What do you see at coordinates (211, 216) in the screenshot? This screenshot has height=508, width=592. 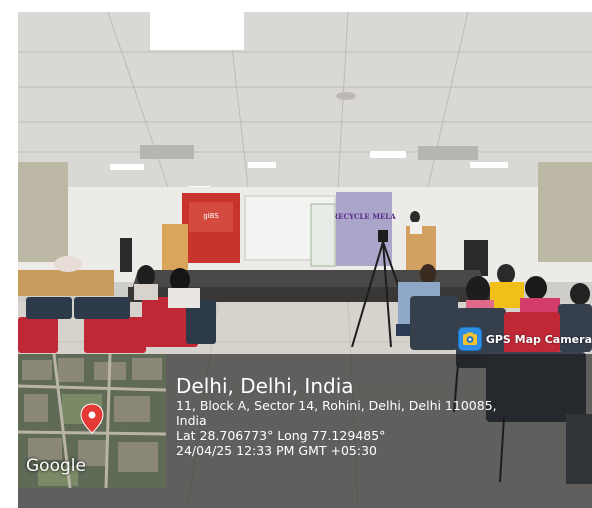 I see `banner-logo-text: giBS` at bounding box center [211, 216].